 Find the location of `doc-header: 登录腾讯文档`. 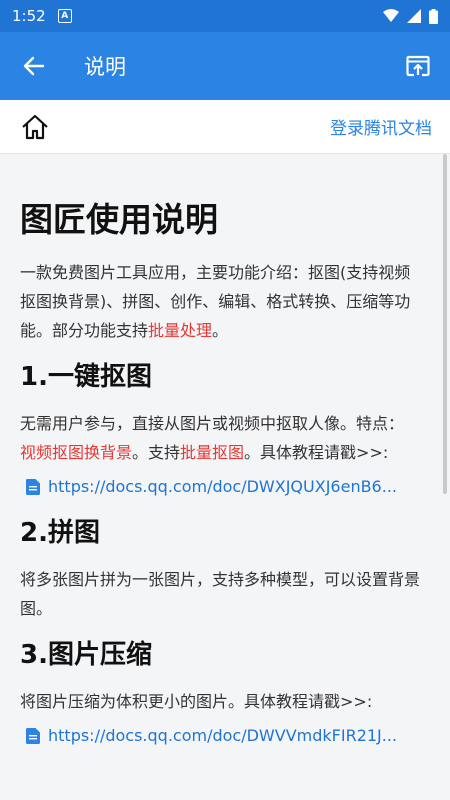

doc-header: 登录腾讯文档 is located at coordinates (225, 127).